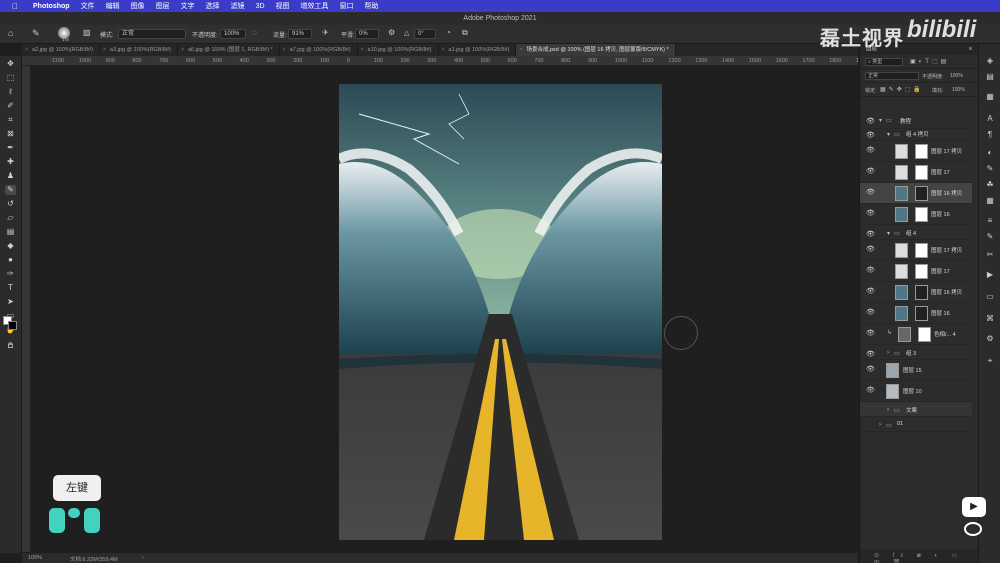  What do you see at coordinates (87, 32) in the screenshot?
I see `brush-panel-icon: ▨` at bounding box center [87, 32].